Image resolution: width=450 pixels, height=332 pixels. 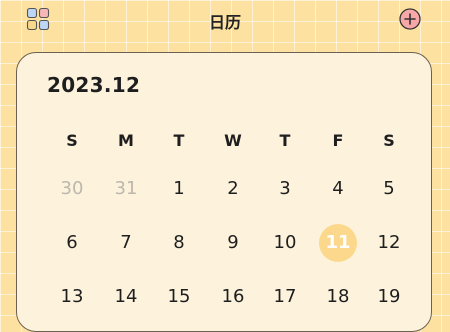 I want to click on calendar-day: 17, so click(x=285, y=297).